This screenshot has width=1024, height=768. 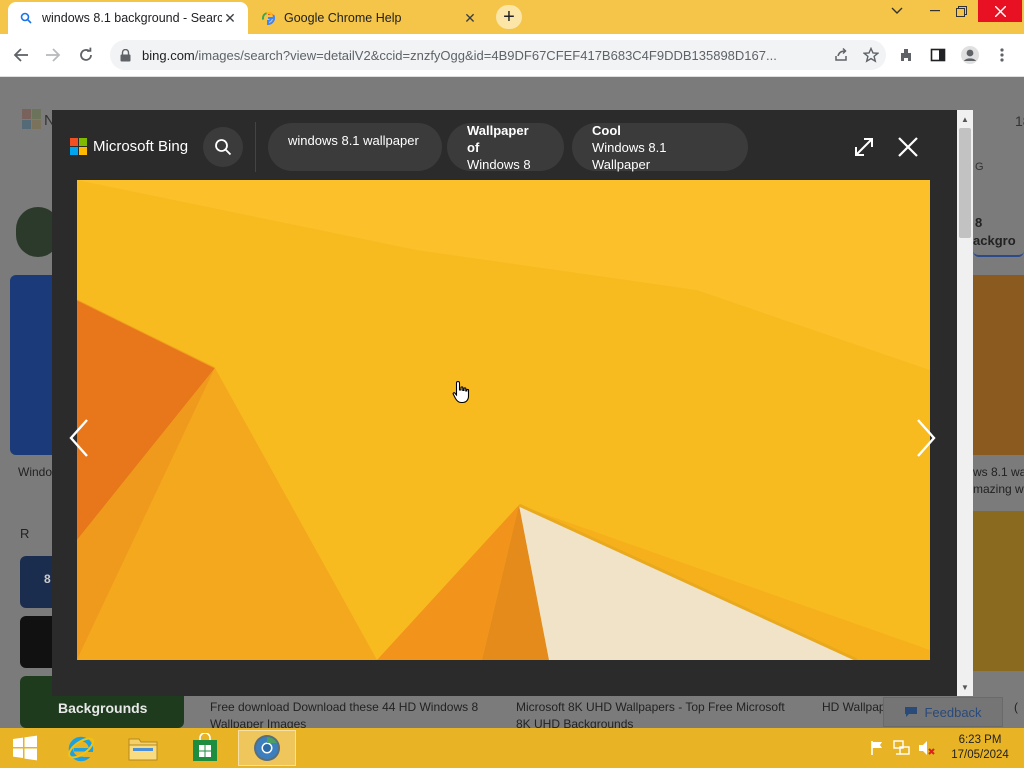 I want to click on chrome-taskbar-icon, so click(x=267, y=748).